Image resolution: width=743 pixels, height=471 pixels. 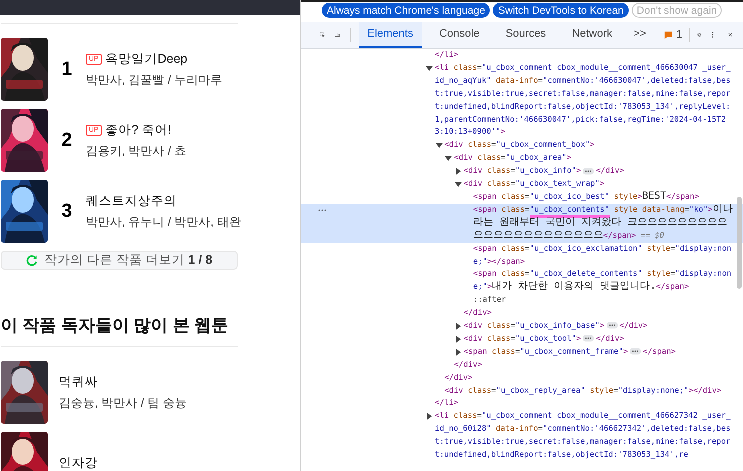 I want to click on rank-number: 3, so click(x=67, y=211).